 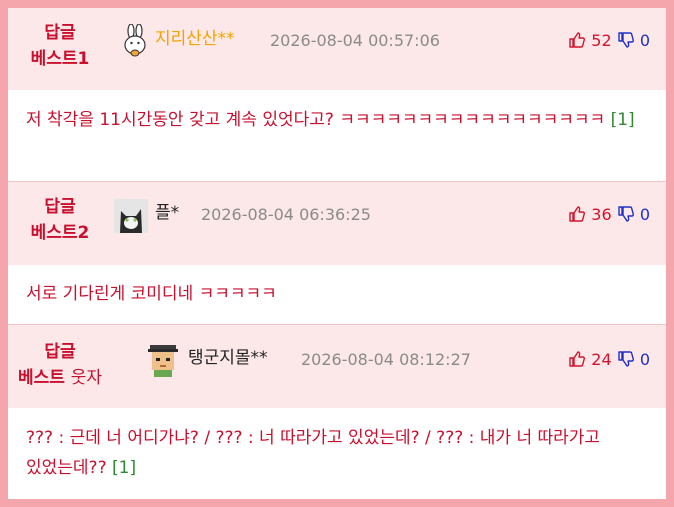 I want to click on vote-counts: 36 0, so click(x=609, y=216).